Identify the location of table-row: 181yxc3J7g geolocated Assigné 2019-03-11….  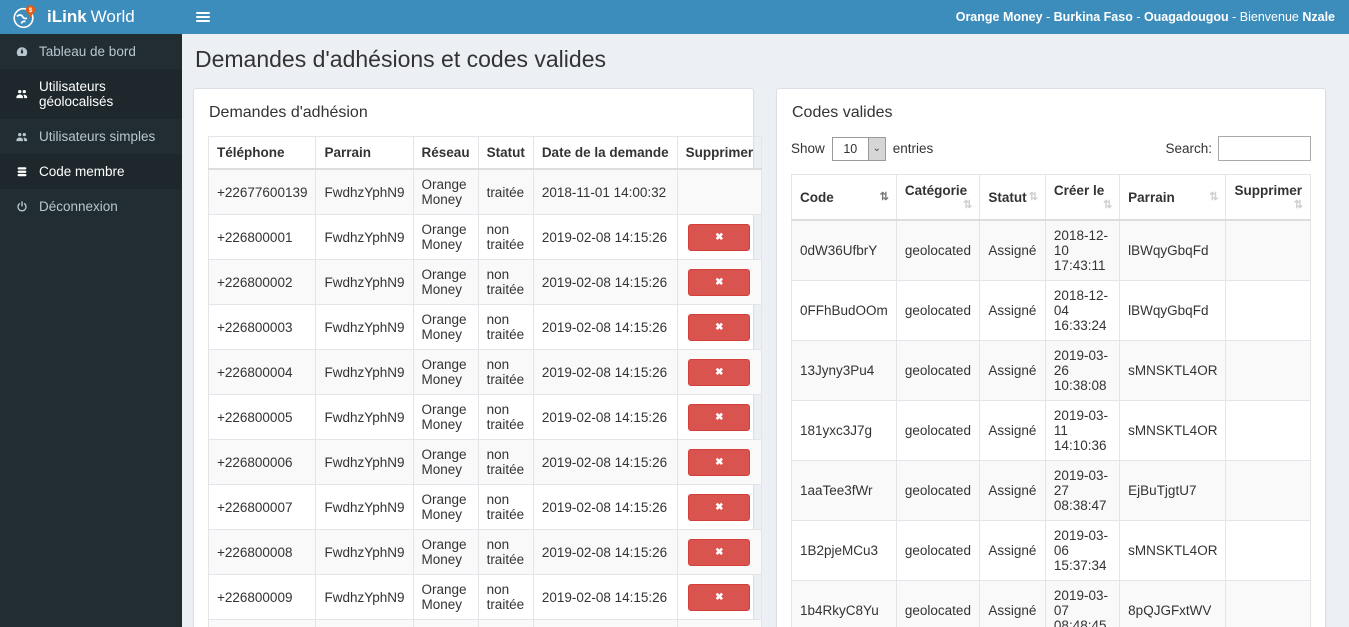
(1051, 430).